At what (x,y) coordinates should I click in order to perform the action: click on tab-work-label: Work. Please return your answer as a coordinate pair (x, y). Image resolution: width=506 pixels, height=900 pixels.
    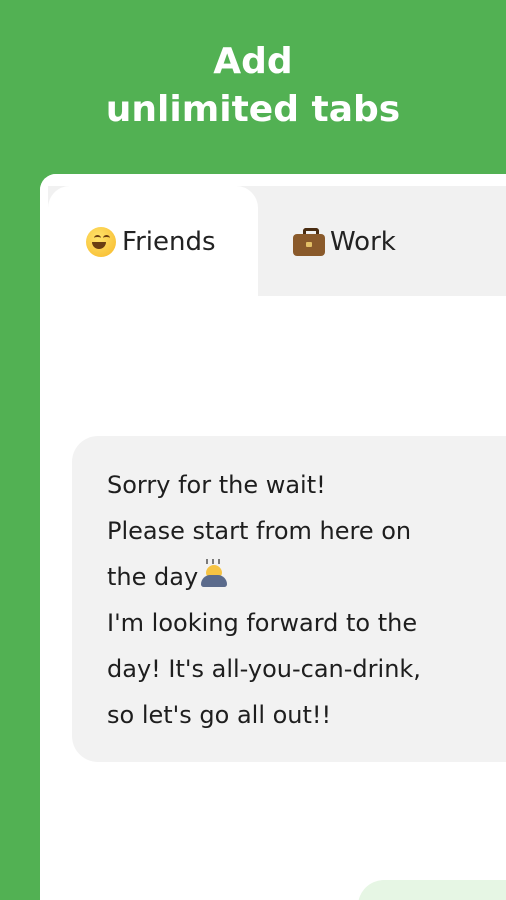
    Looking at the image, I should click on (363, 242).